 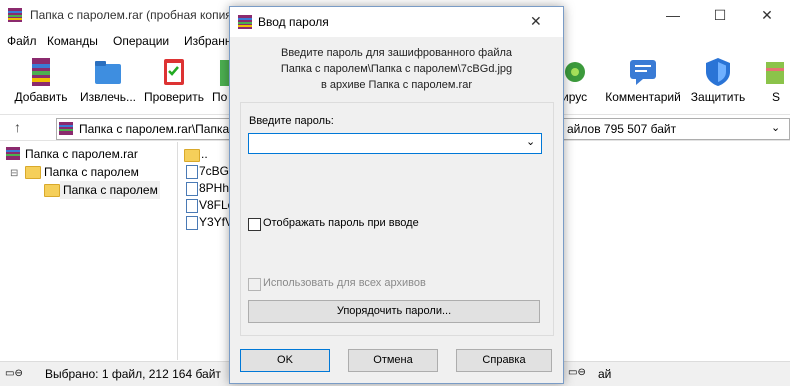 I want to click on shield-icon, so click(x=718, y=72).